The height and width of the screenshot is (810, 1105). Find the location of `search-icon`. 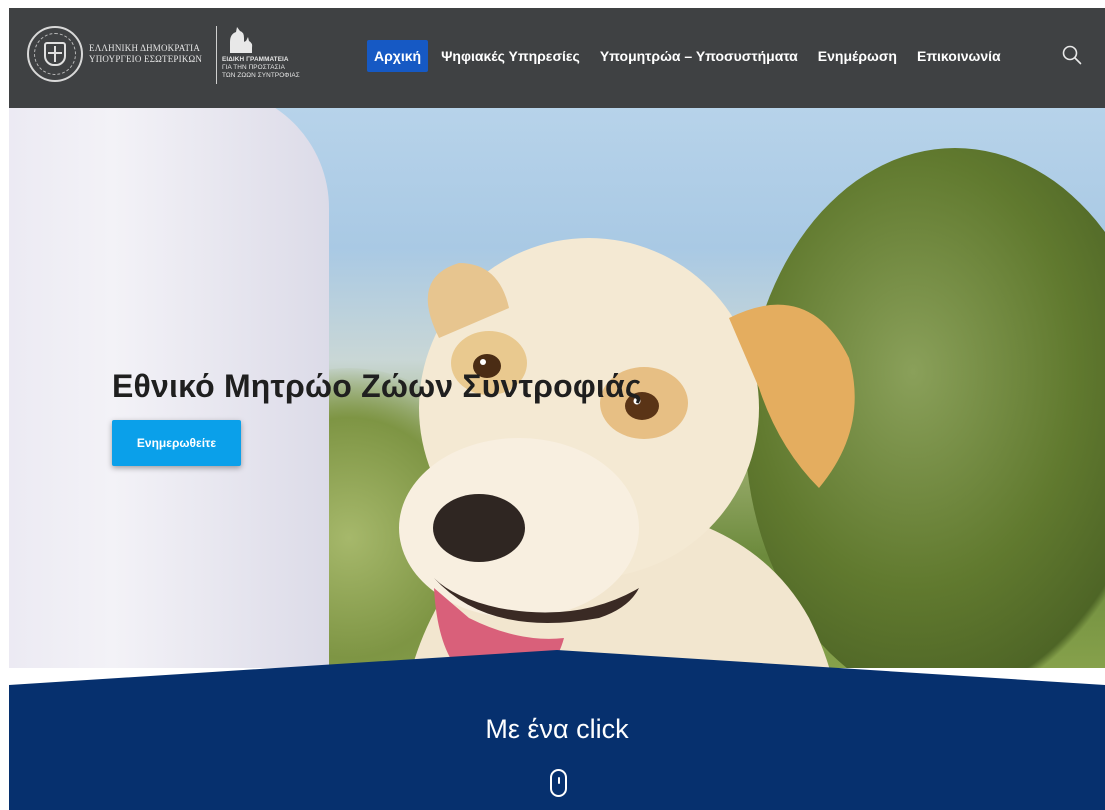

search-icon is located at coordinates (1072, 55).